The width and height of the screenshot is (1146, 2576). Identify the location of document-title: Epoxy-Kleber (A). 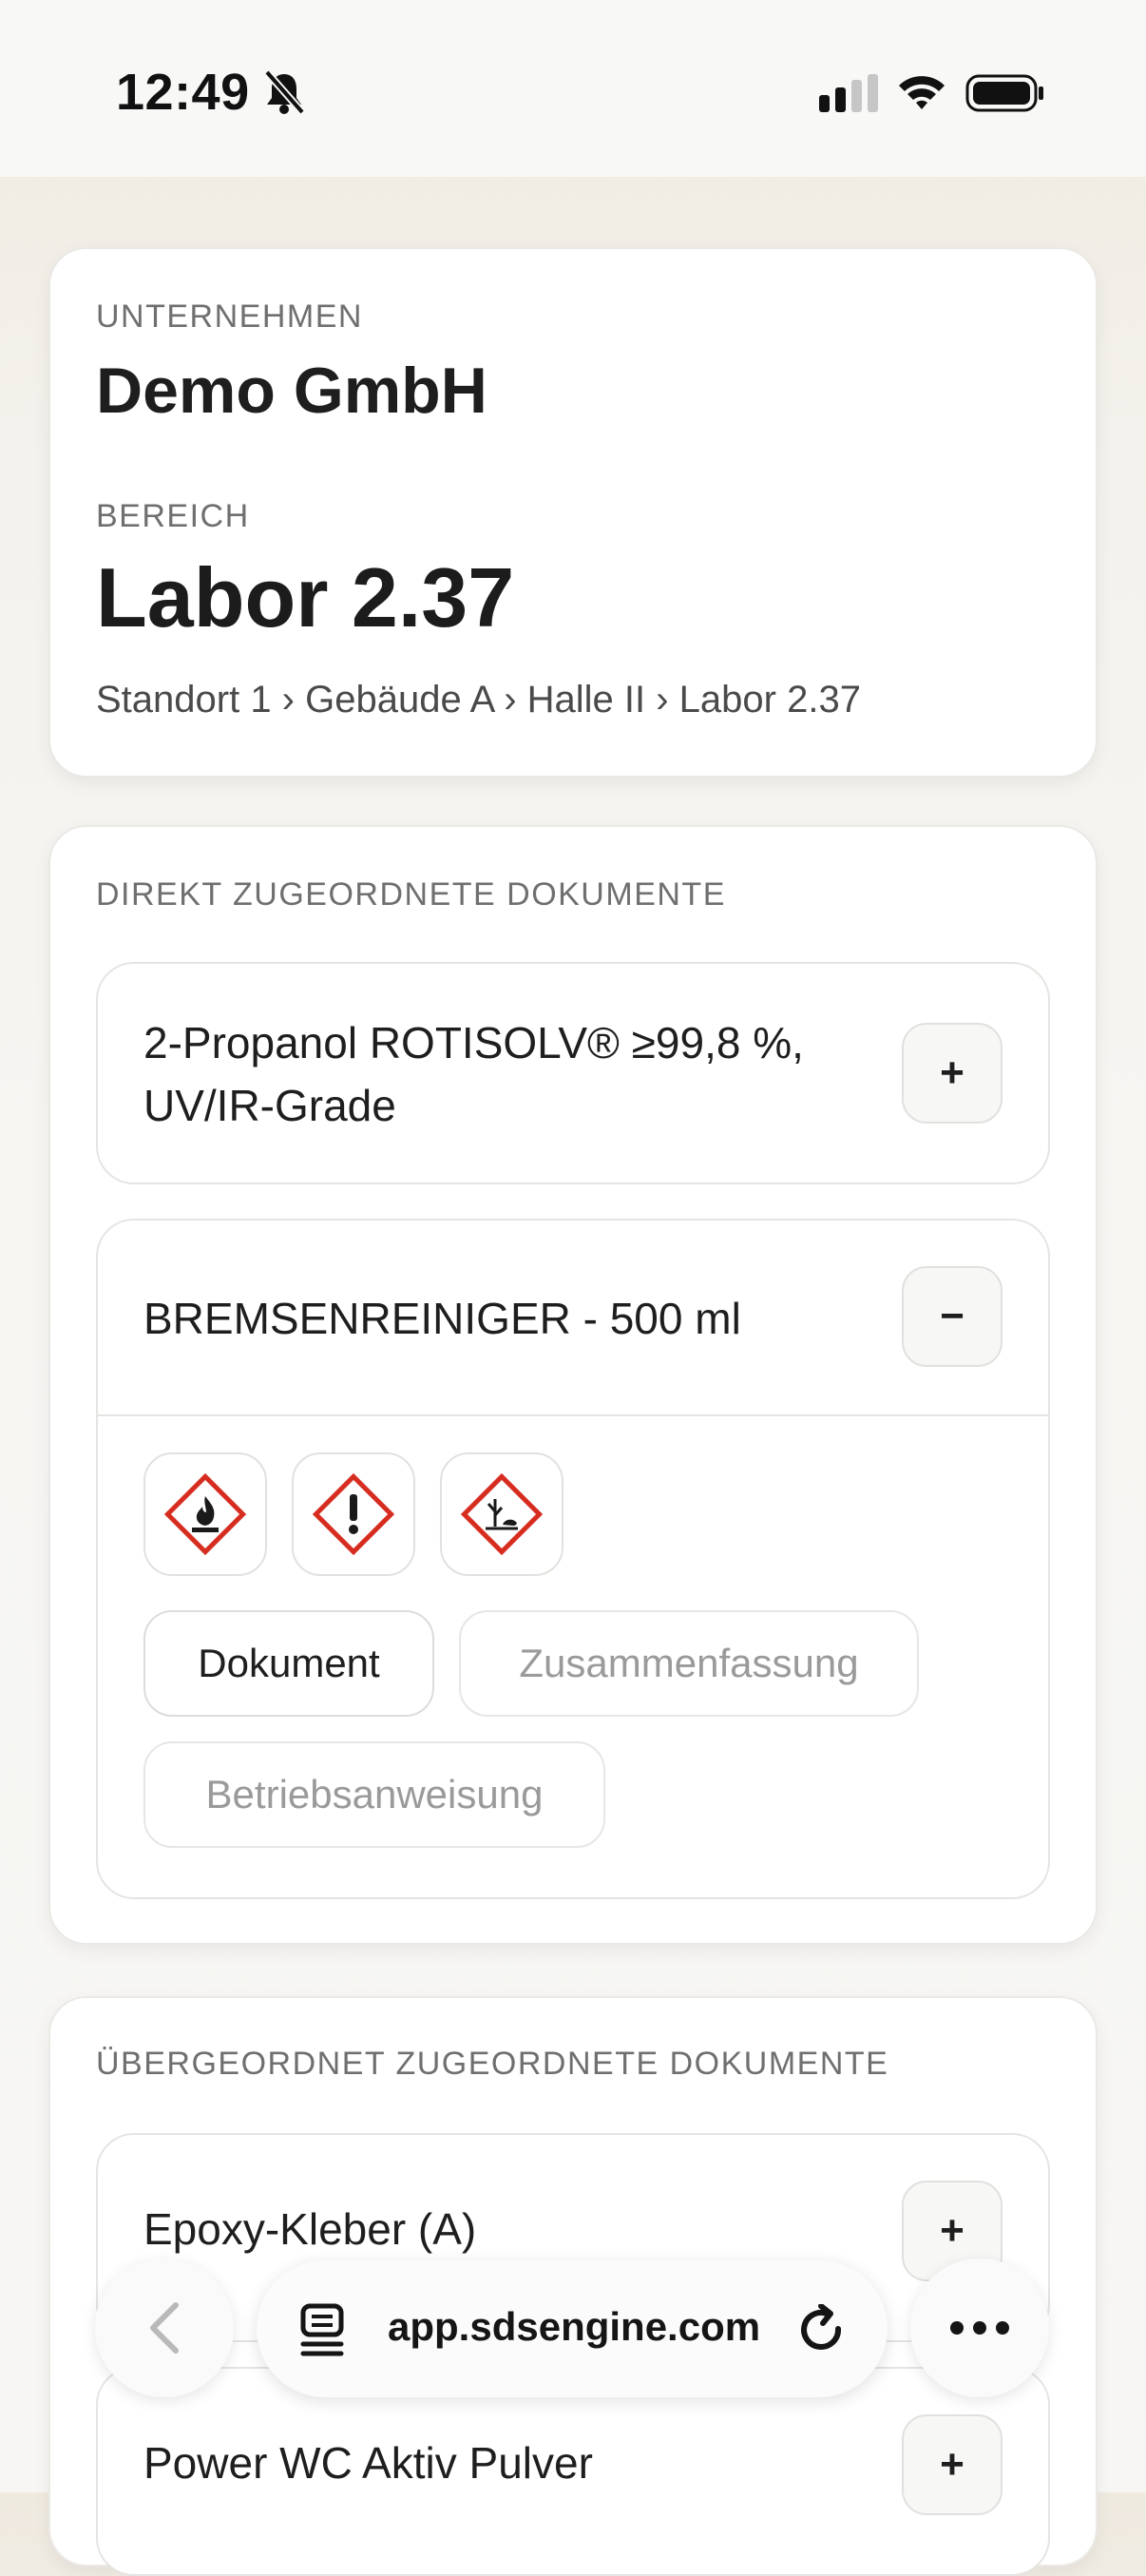
(310, 2229).